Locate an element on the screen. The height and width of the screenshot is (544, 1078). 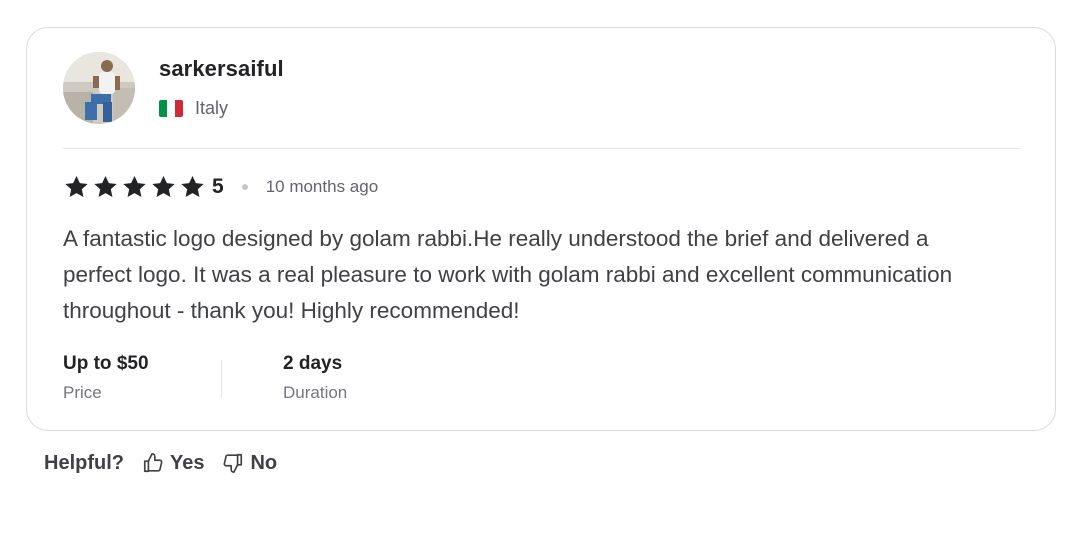
reviewer-country: Italy is located at coordinates (193, 108).